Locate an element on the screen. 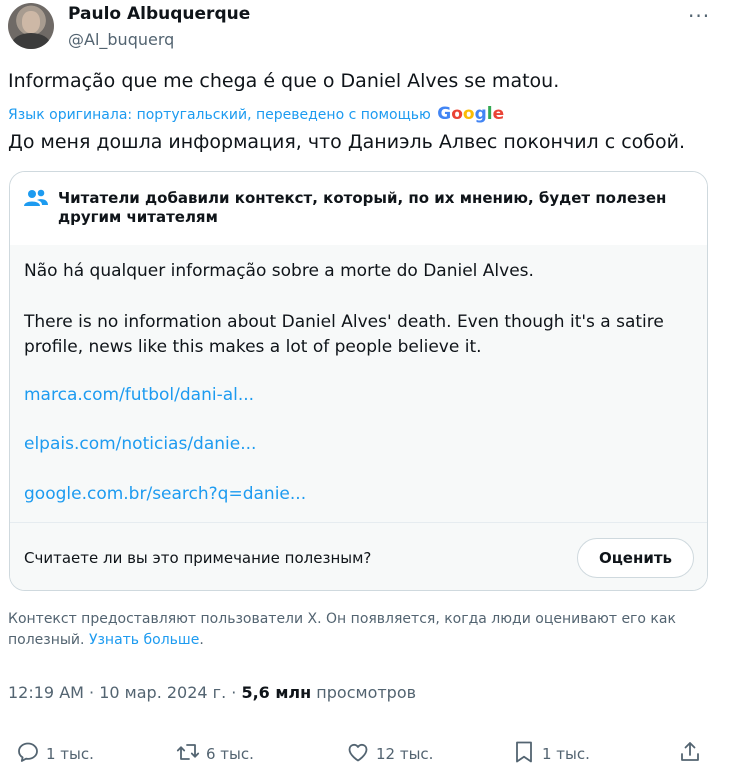 The width and height of the screenshot is (730, 773). bookmark-button: 1 тыс. is located at coordinates (551, 754).